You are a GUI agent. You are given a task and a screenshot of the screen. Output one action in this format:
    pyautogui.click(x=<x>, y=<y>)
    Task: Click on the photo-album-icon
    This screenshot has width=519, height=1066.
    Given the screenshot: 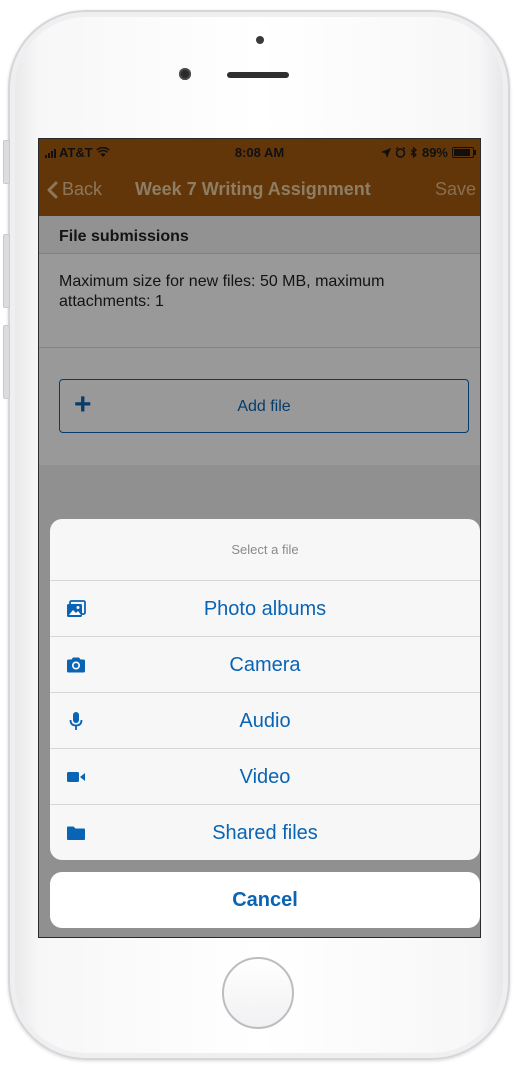 What is the action you would take?
    pyautogui.click(x=76, y=608)
    